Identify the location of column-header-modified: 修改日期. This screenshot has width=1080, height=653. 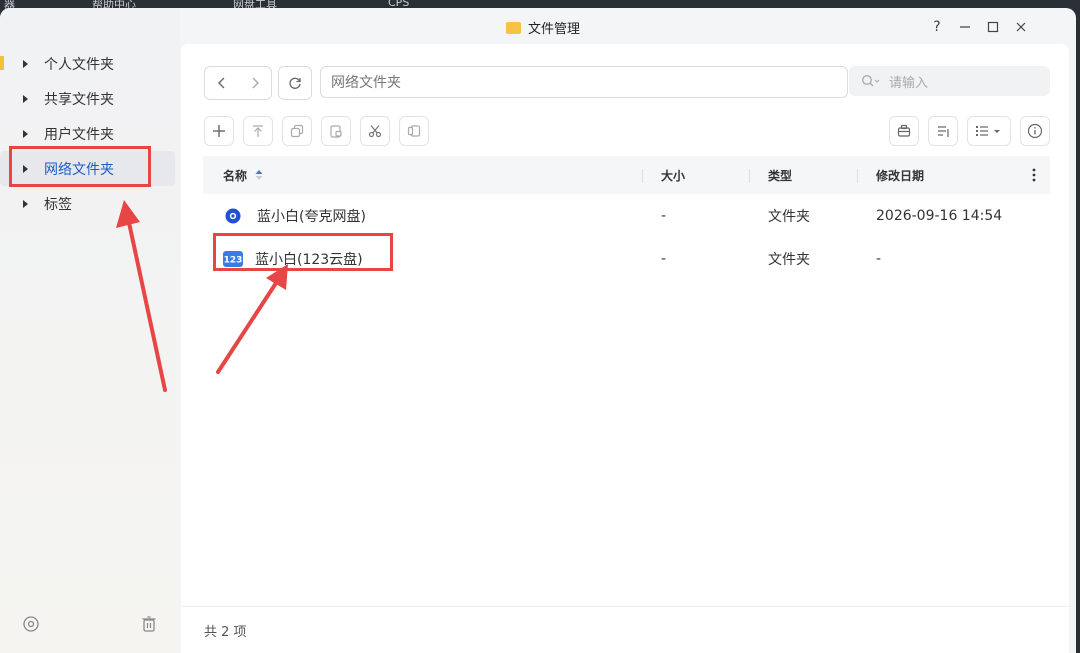
(900, 175).